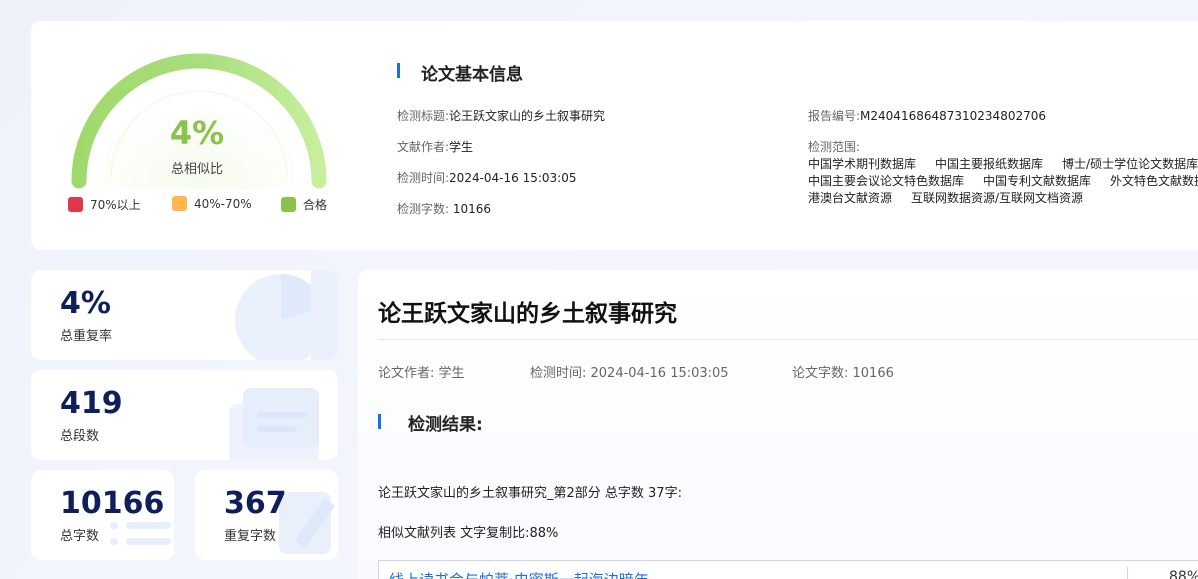 This screenshot has height=579, width=1198. Describe the element at coordinates (286, 315) in the screenshot. I see `pie-chart-icon` at that location.